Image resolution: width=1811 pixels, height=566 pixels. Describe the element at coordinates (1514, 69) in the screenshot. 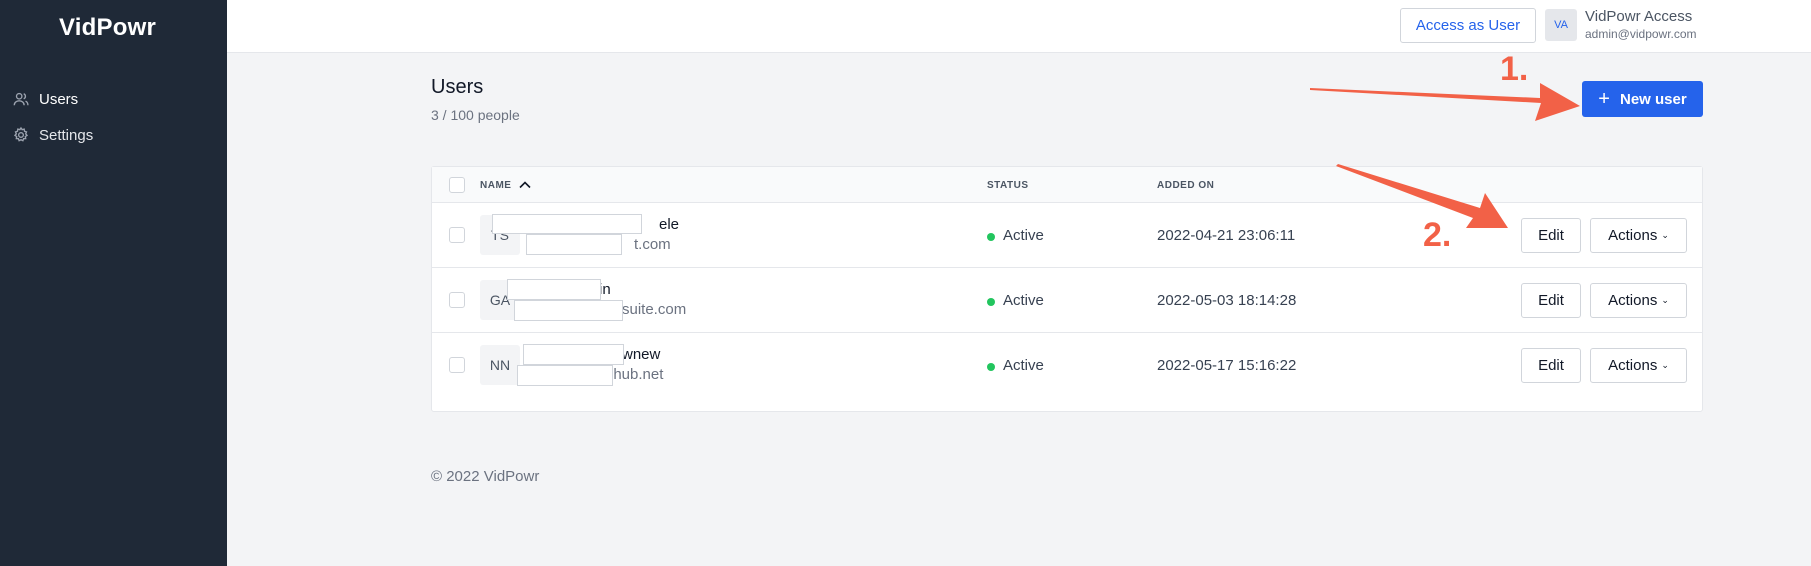

I see `annotation-label-1: 1.` at that location.